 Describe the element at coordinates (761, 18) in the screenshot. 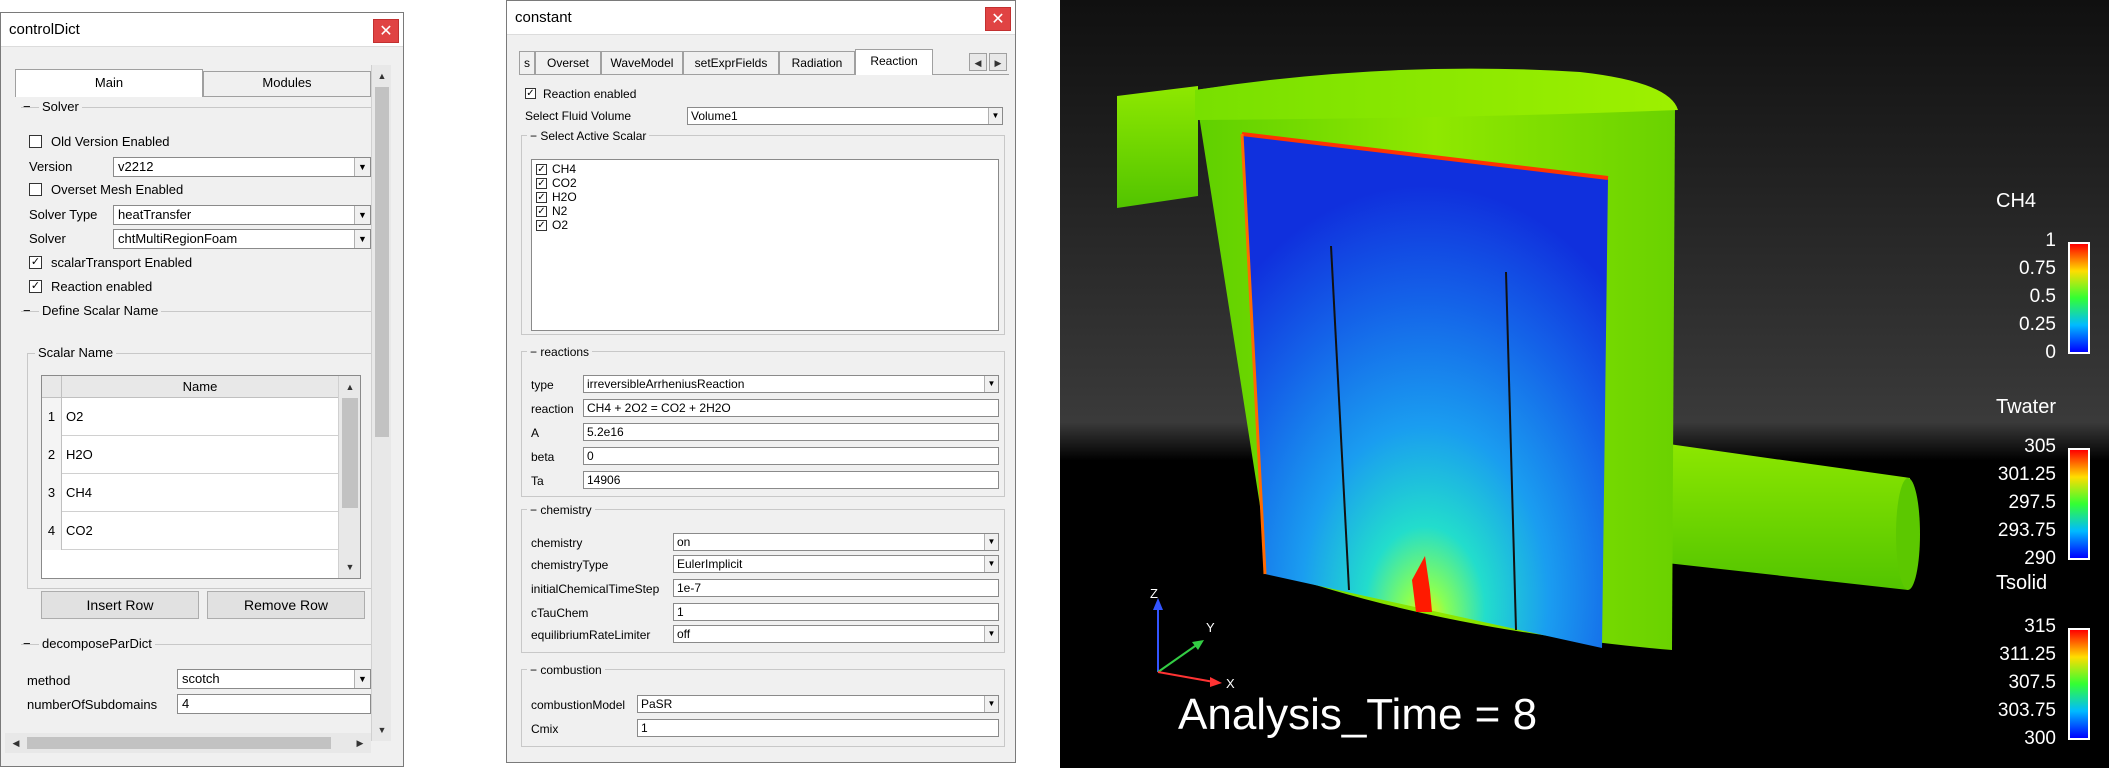

I see `constant-titlebar: constant` at that location.